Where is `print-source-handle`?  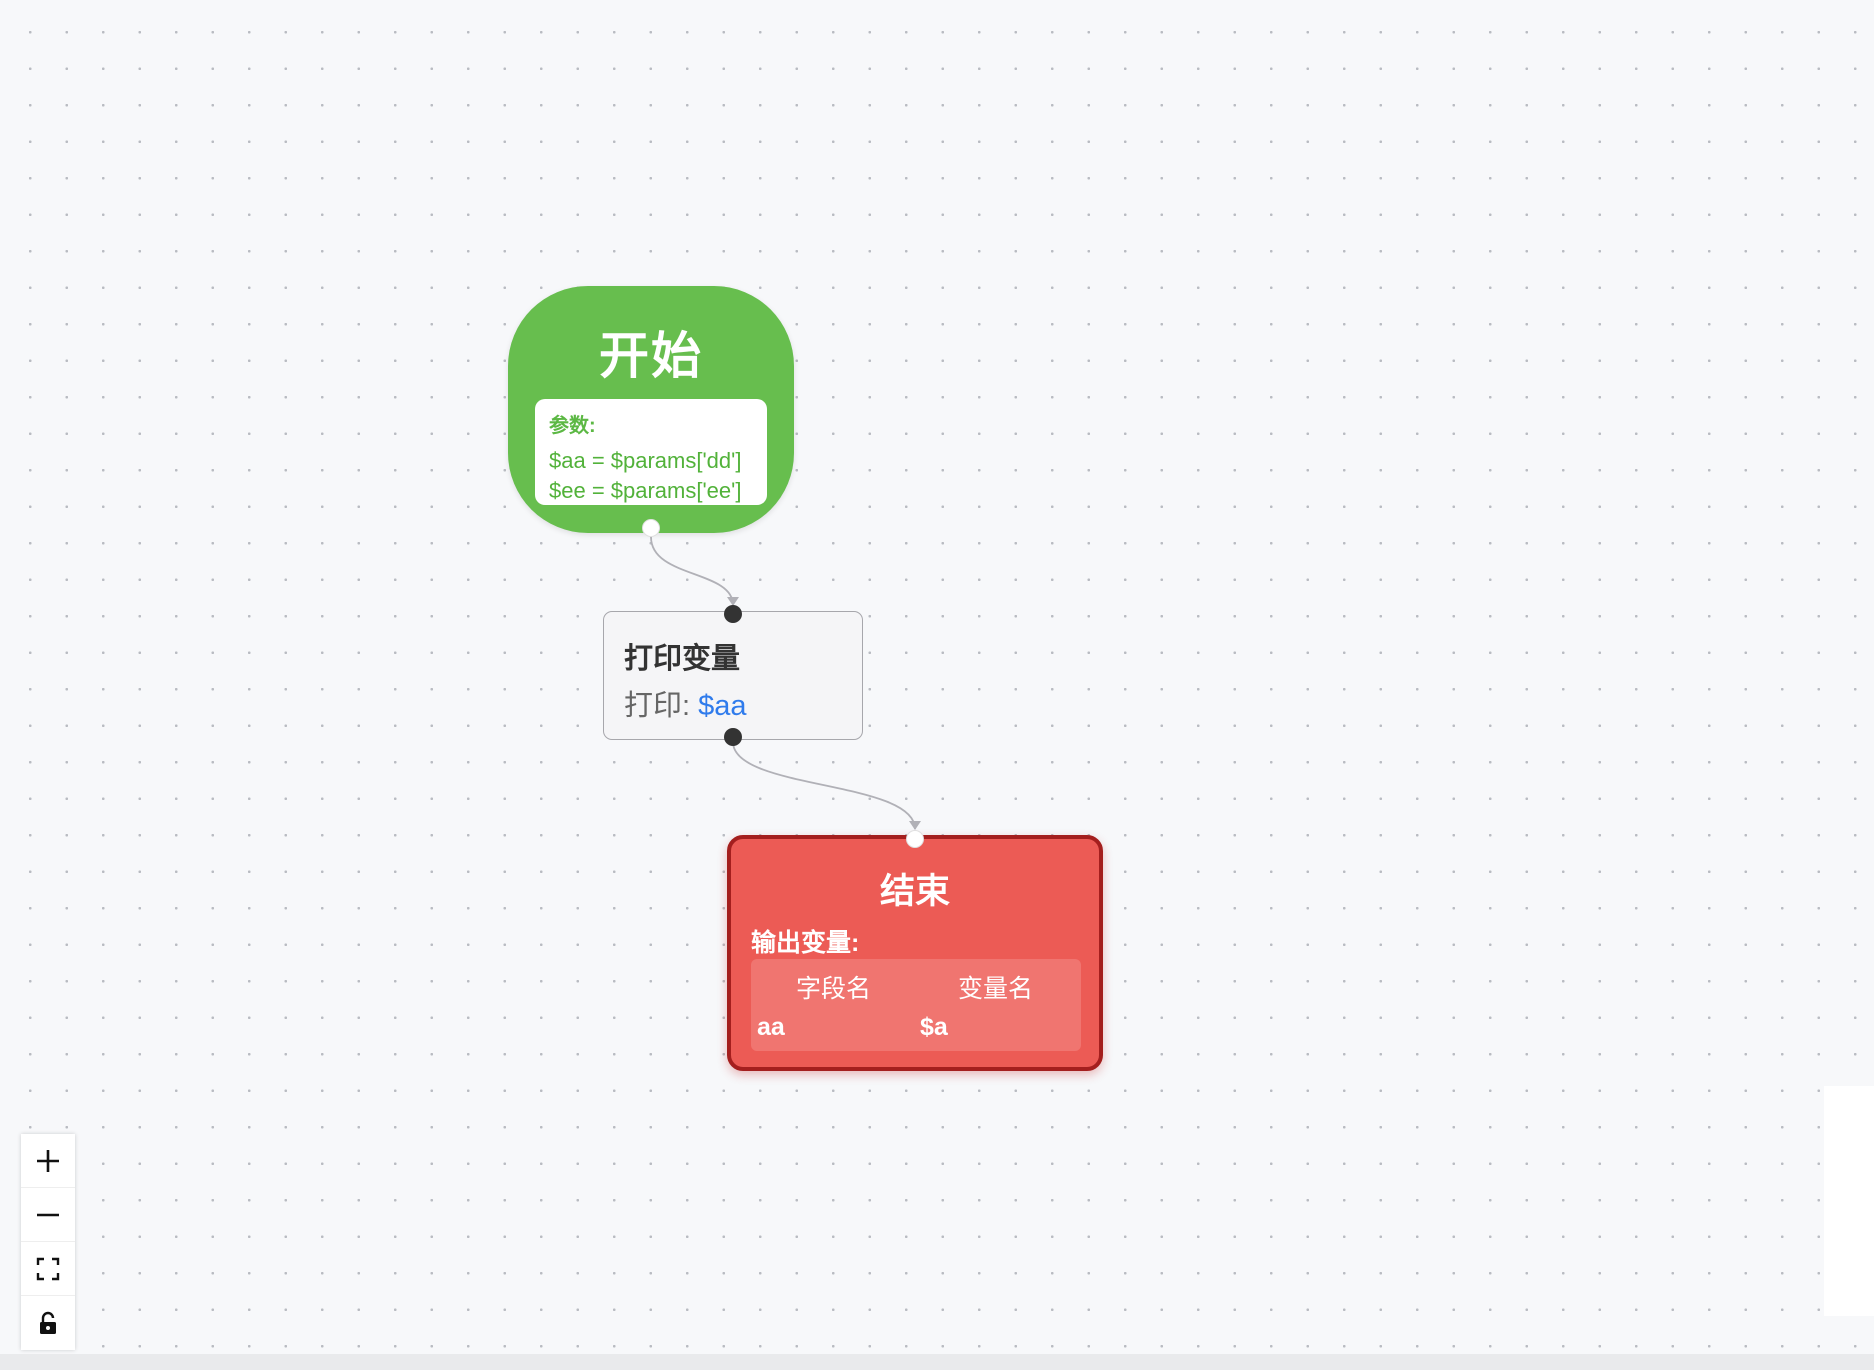
print-source-handle is located at coordinates (733, 737).